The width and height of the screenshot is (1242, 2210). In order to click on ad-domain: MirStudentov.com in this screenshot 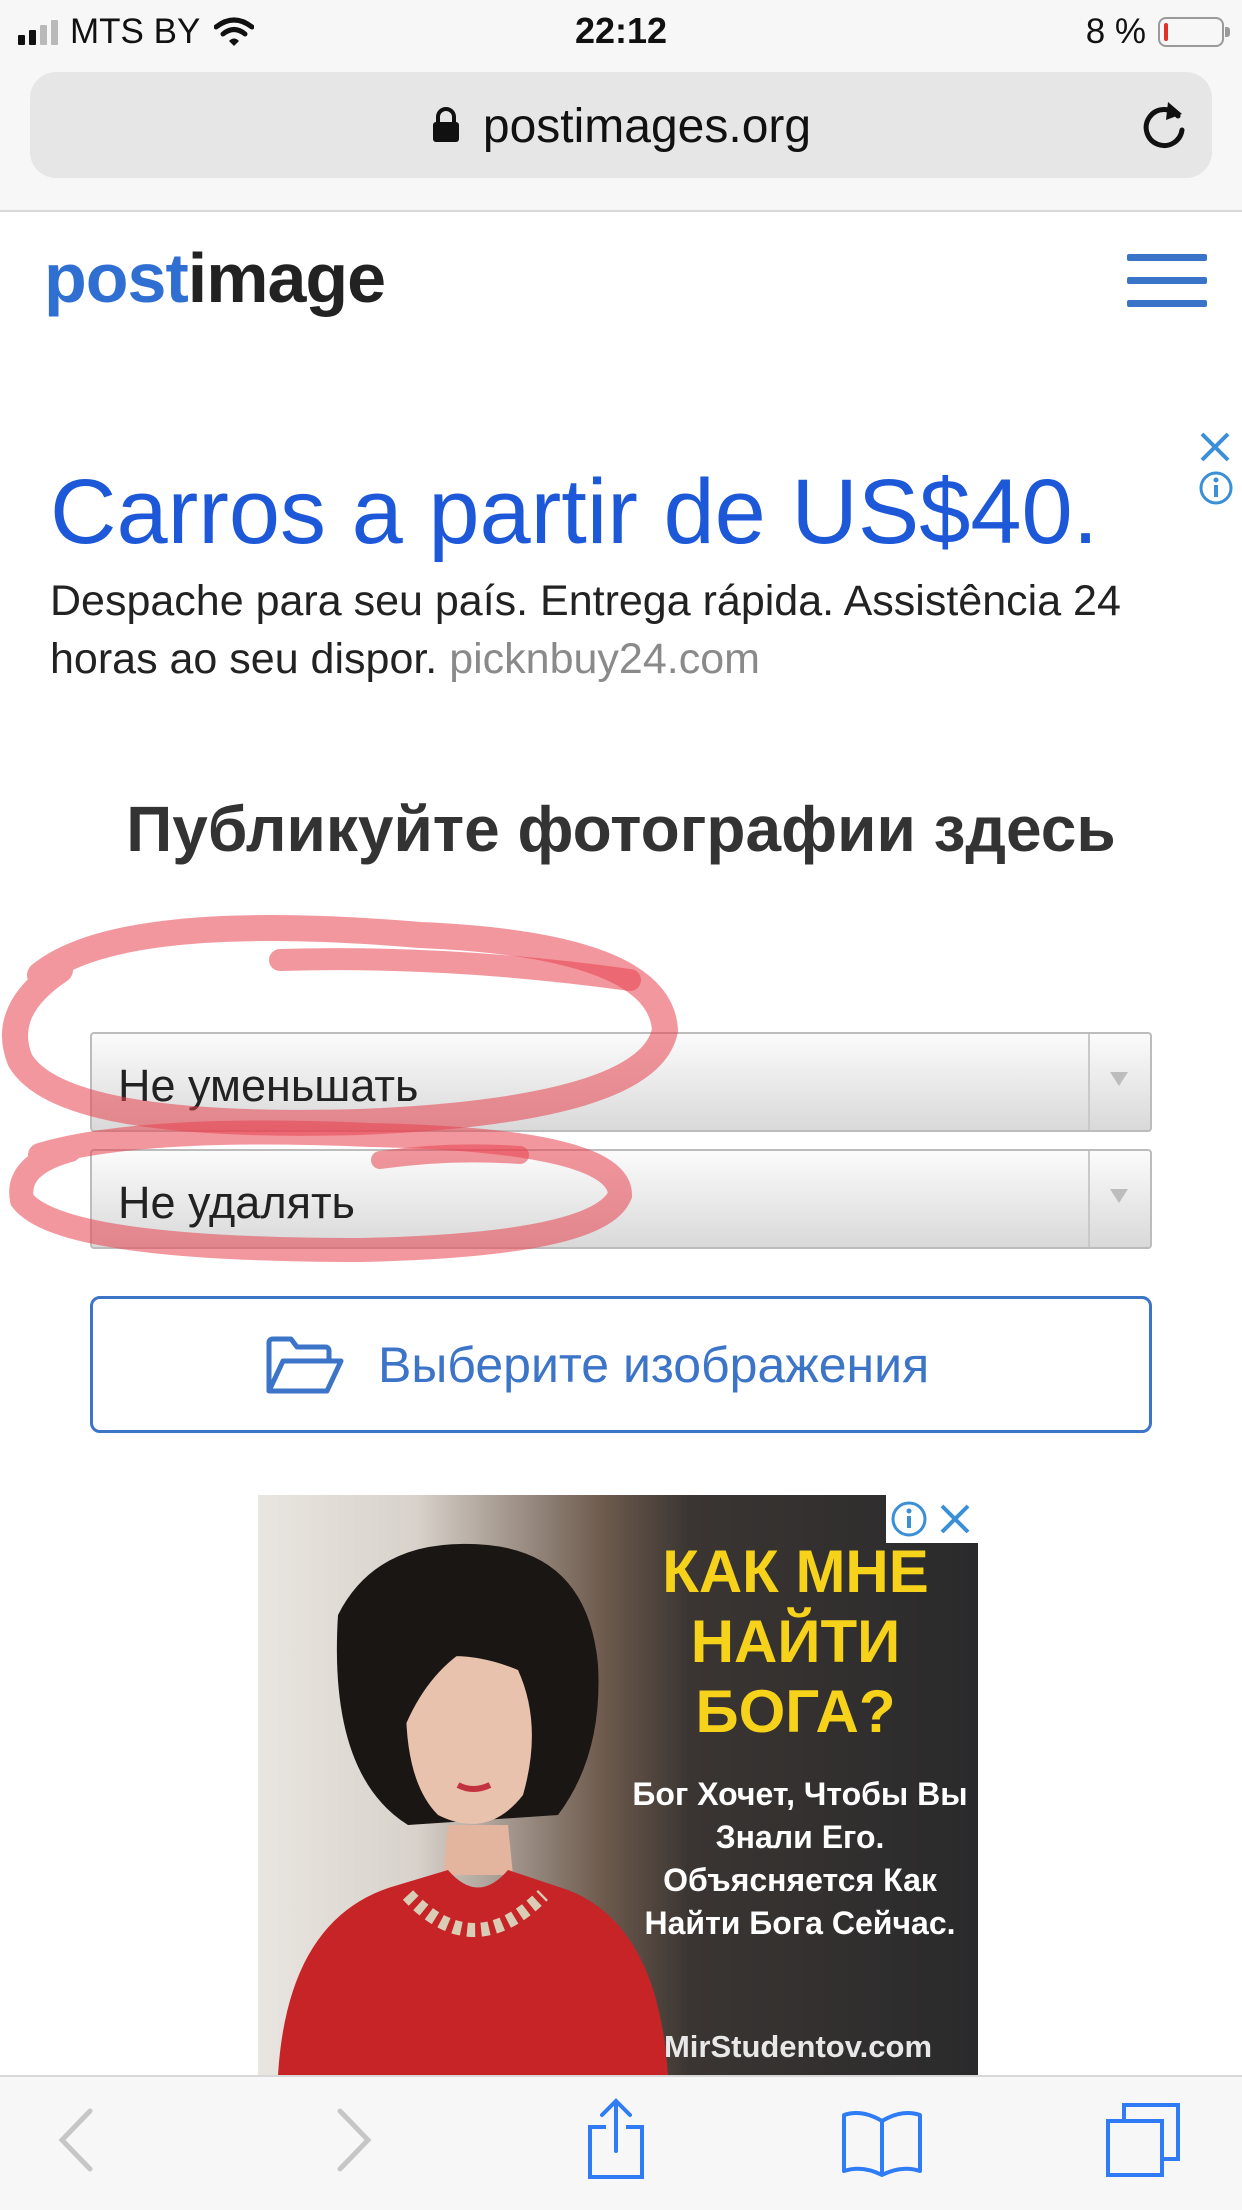, I will do `click(798, 2046)`.